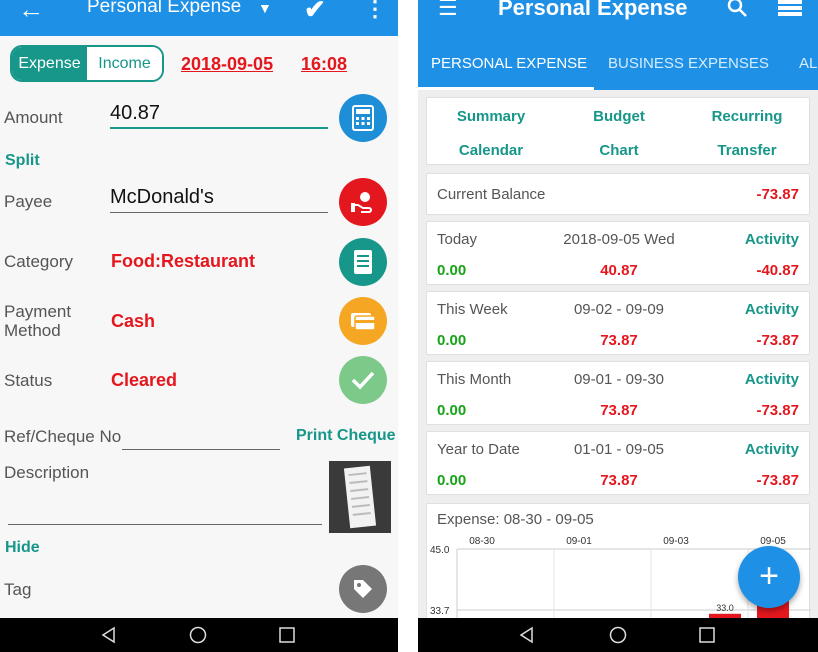 Image resolution: width=818 pixels, height=652 pixels. Describe the element at coordinates (618, 194) in the screenshot. I see `current-balance-card: Current Balance -73.87` at that location.